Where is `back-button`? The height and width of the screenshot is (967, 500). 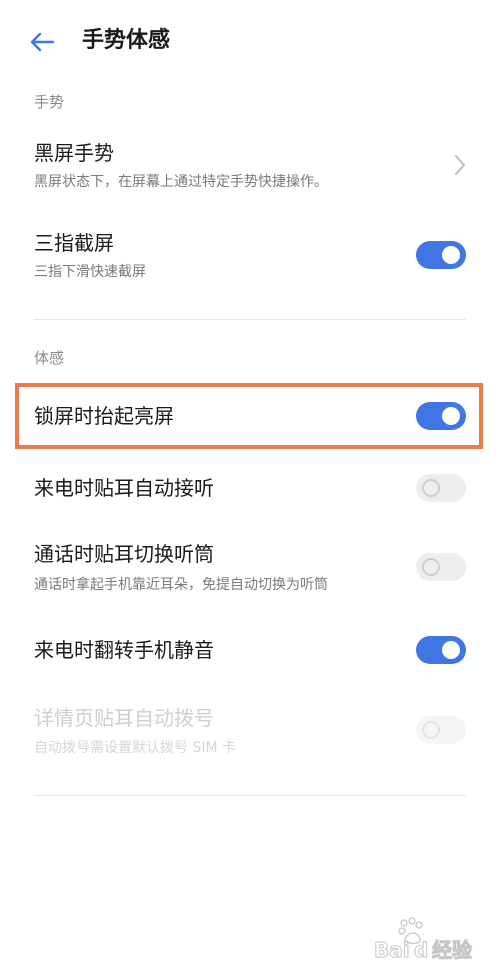
back-button is located at coordinates (42, 42).